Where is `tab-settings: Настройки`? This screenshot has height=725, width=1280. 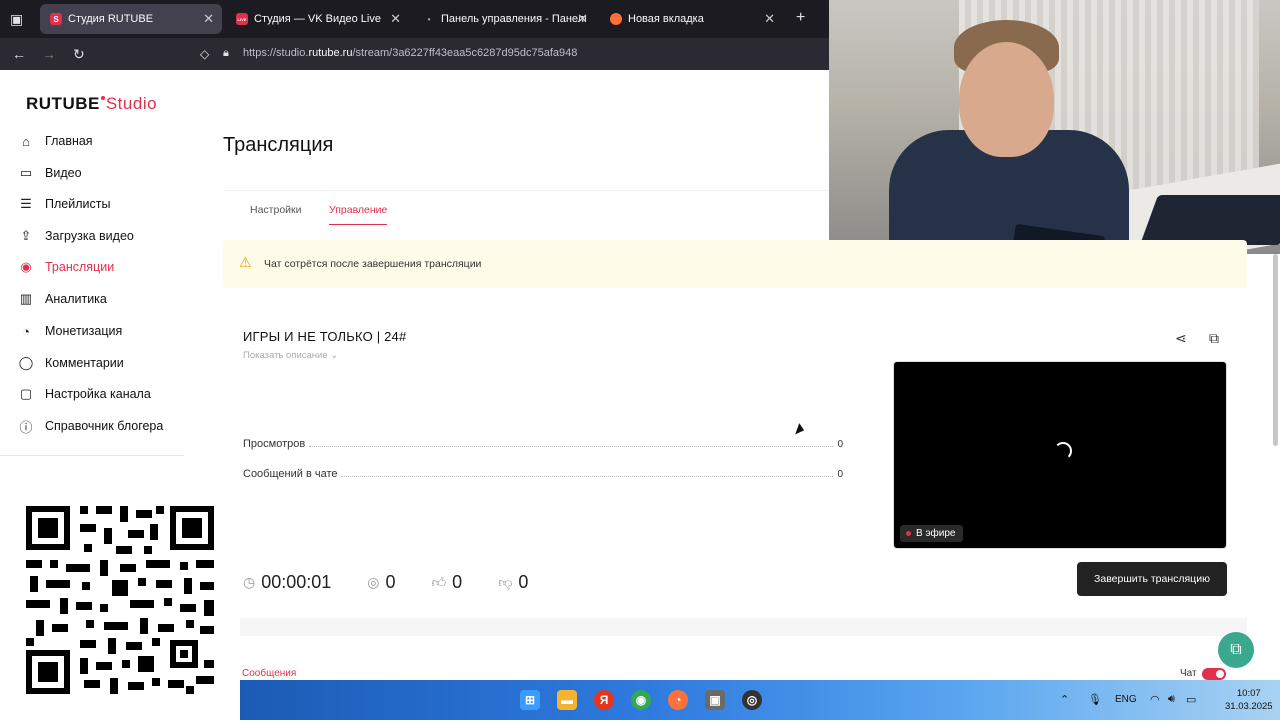
tab-settings: Настройки is located at coordinates (276, 210).